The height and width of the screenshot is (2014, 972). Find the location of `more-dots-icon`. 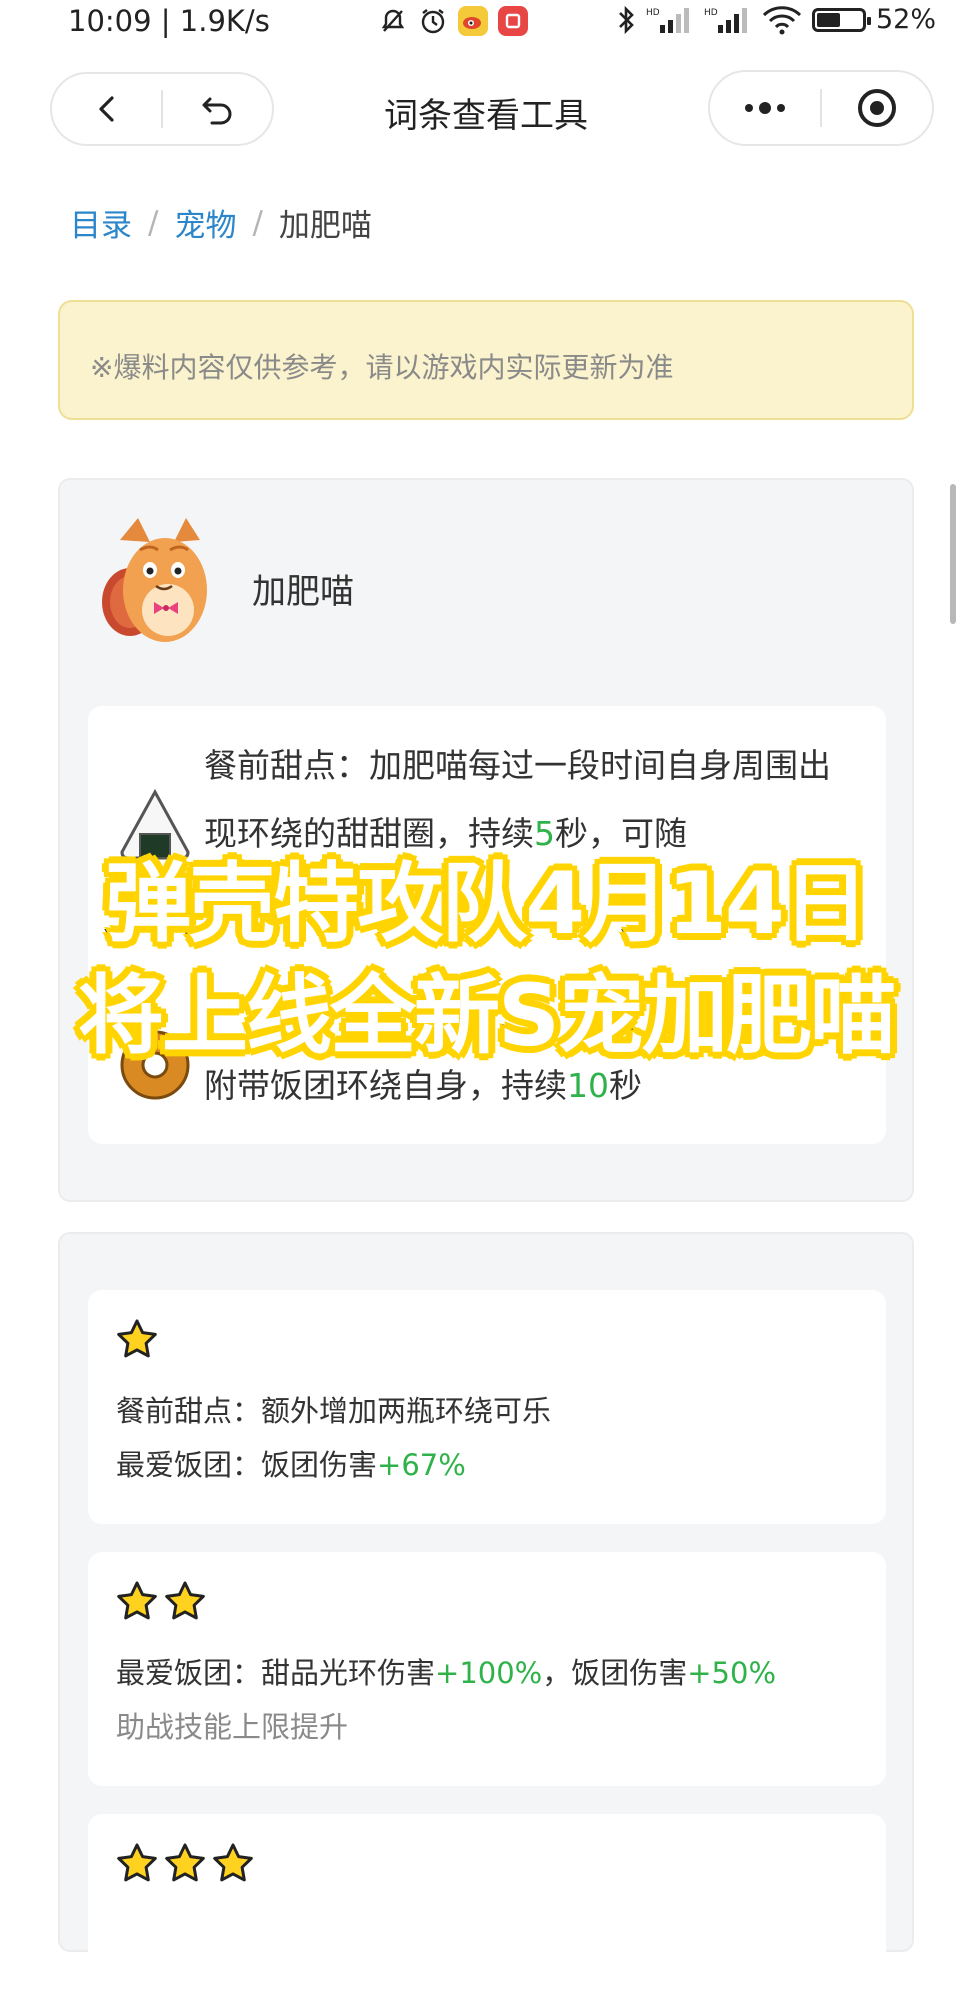

more-dots-icon is located at coordinates (765, 108).